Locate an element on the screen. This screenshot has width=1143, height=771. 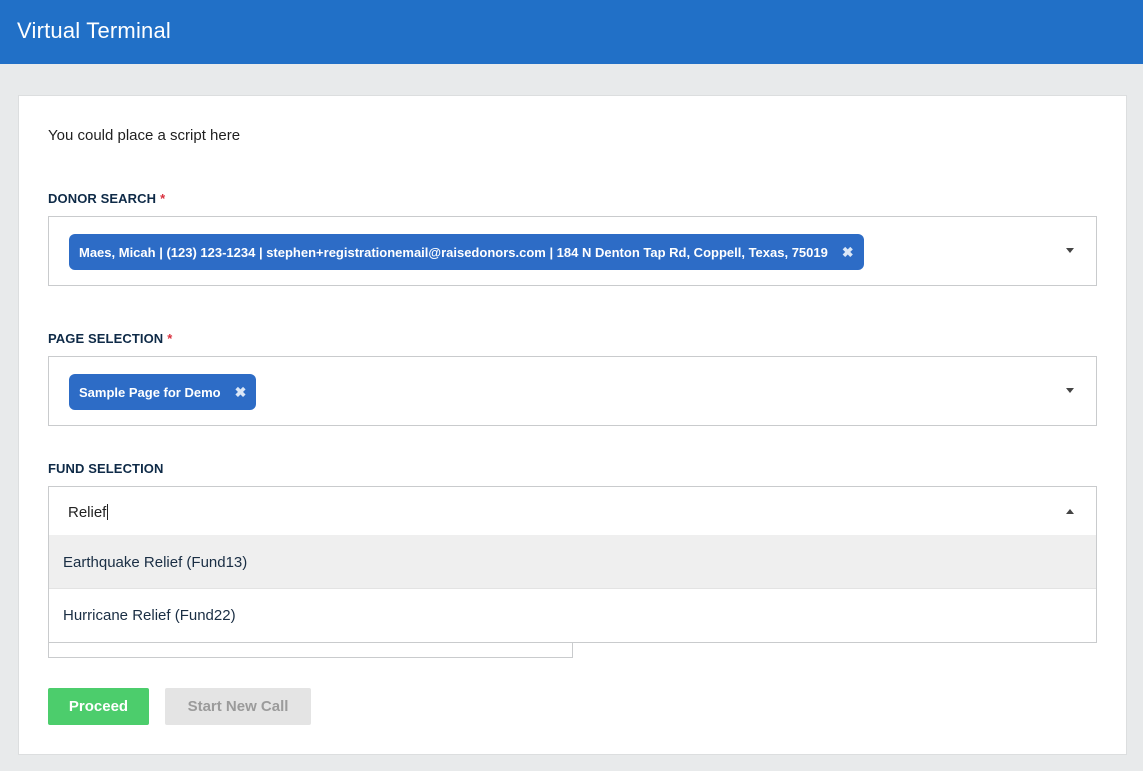
page-selected-tag: Sample Page for Demo ✖ is located at coordinates (163, 392).